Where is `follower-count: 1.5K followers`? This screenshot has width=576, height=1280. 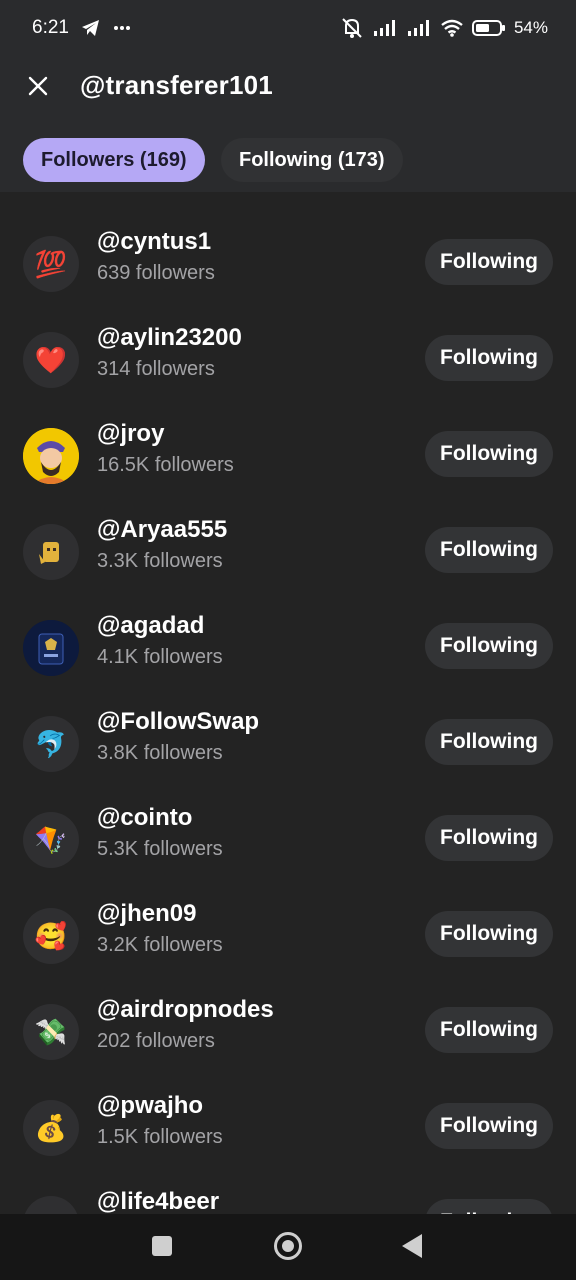
follower-count: 1.5K followers is located at coordinates (160, 1137).